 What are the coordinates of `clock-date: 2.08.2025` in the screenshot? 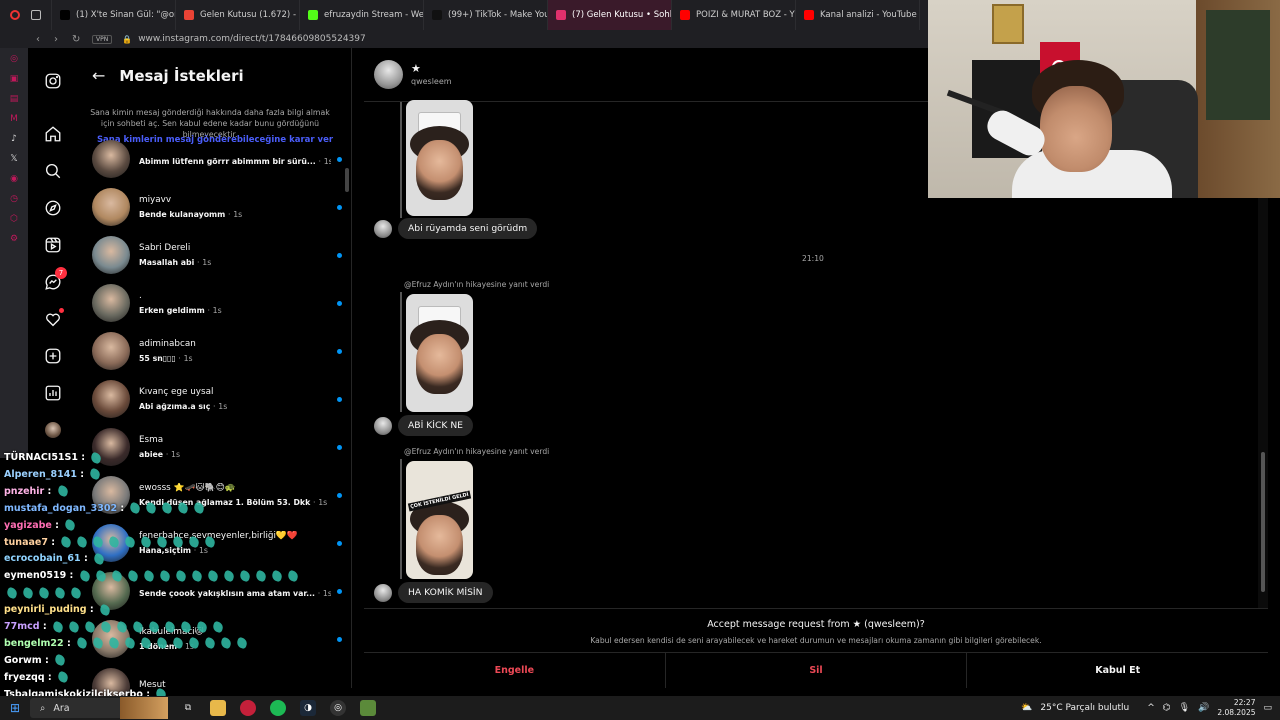 It's located at (1236, 712).